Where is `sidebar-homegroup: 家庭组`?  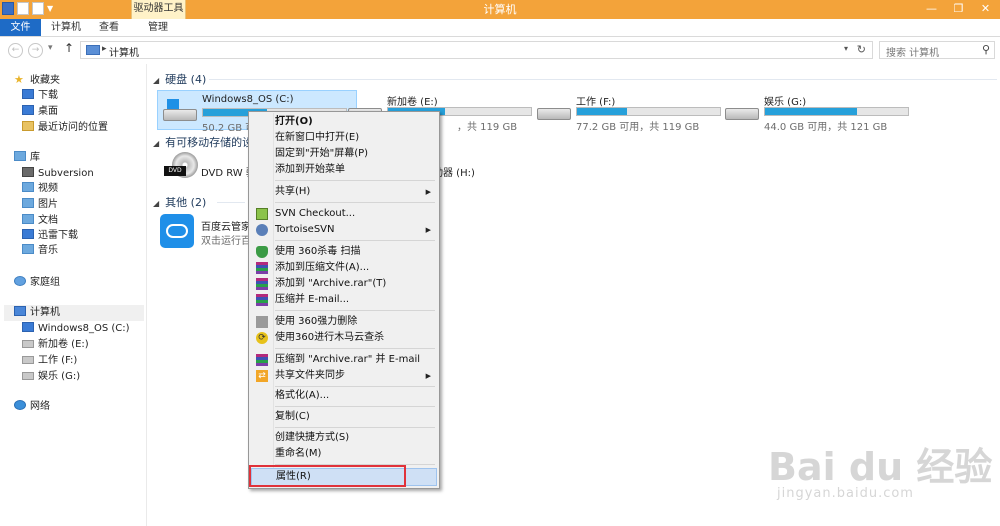
sidebar-homegroup: 家庭组 is located at coordinates (37, 283).